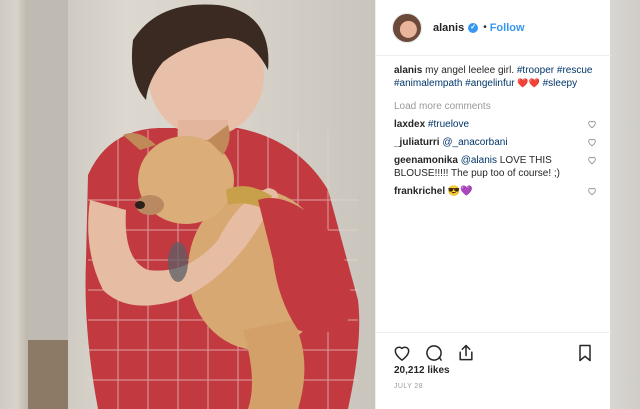  Describe the element at coordinates (496, 124) in the screenshot. I see `comment-item: laxdex #truelove` at that location.